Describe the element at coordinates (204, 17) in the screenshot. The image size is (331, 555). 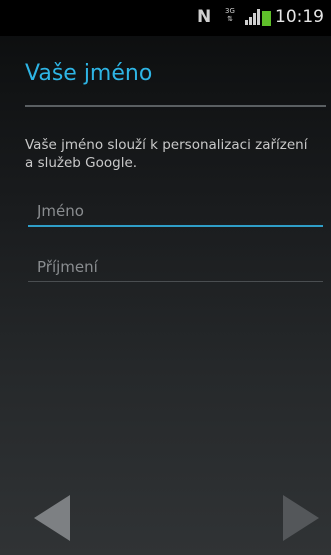
I see `nfc-icon: N` at that location.